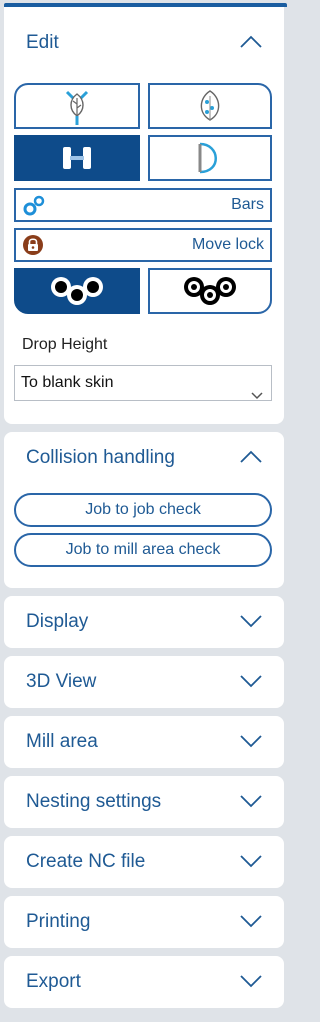 The width and height of the screenshot is (320, 1022). Describe the element at coordinates (65, 344) in the screenshot. I see `drop-height-label: Drop Height` at that location.